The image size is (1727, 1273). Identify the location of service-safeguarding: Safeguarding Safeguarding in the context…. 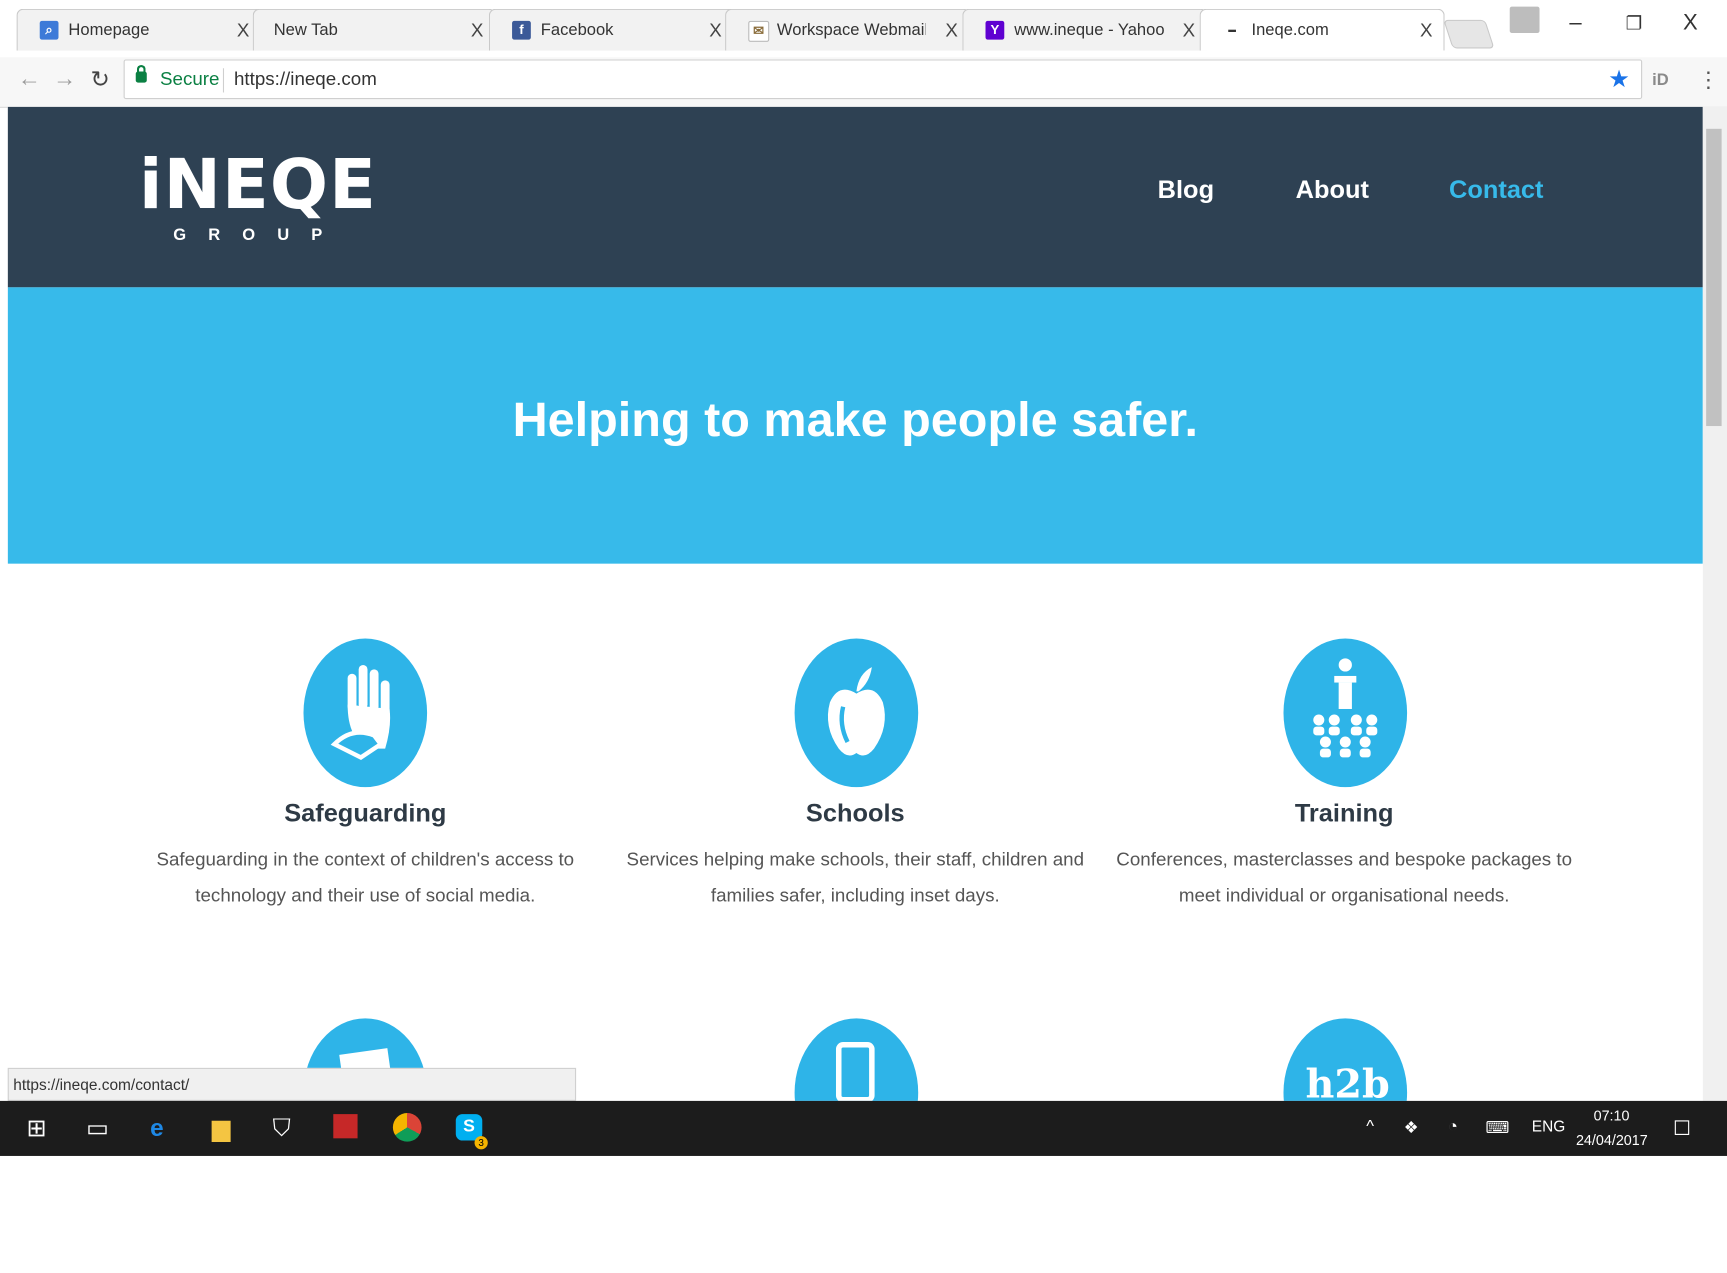
(365, 856).